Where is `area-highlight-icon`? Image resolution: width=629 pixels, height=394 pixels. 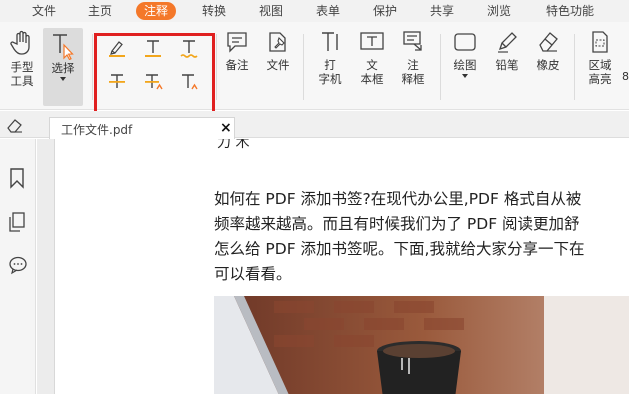
area-highlight-icon is located at coordinates (600, 42).